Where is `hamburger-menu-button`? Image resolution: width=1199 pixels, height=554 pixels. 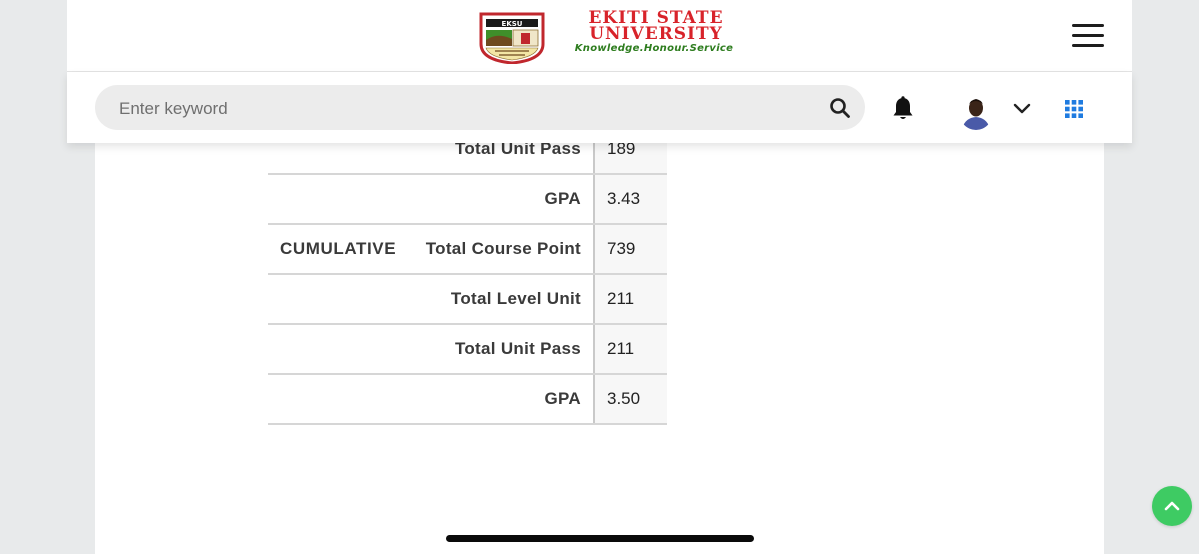 hamburger-menu-button is located at coordinates (1088, 36).